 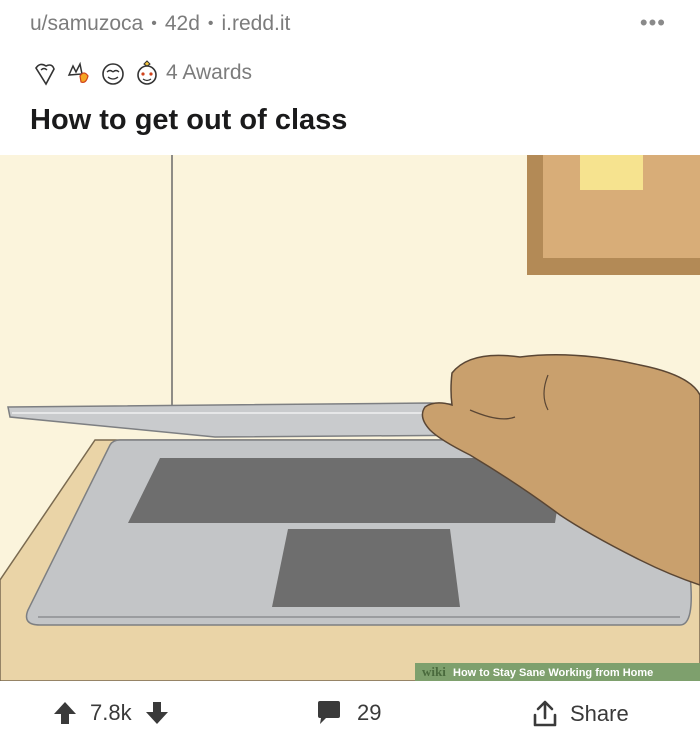 I want to click on comment-count: 29, so click(x=369, y=712).